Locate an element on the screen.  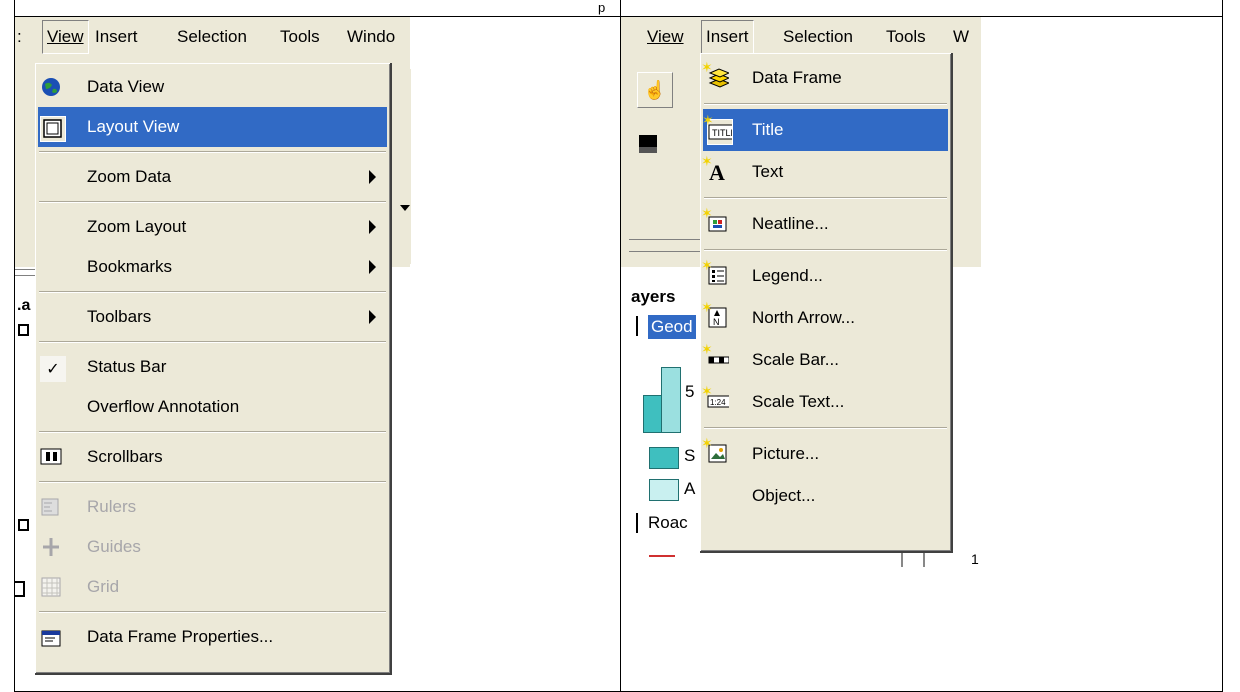
menu-item-label: Guides is located at coordinates (114, 546).